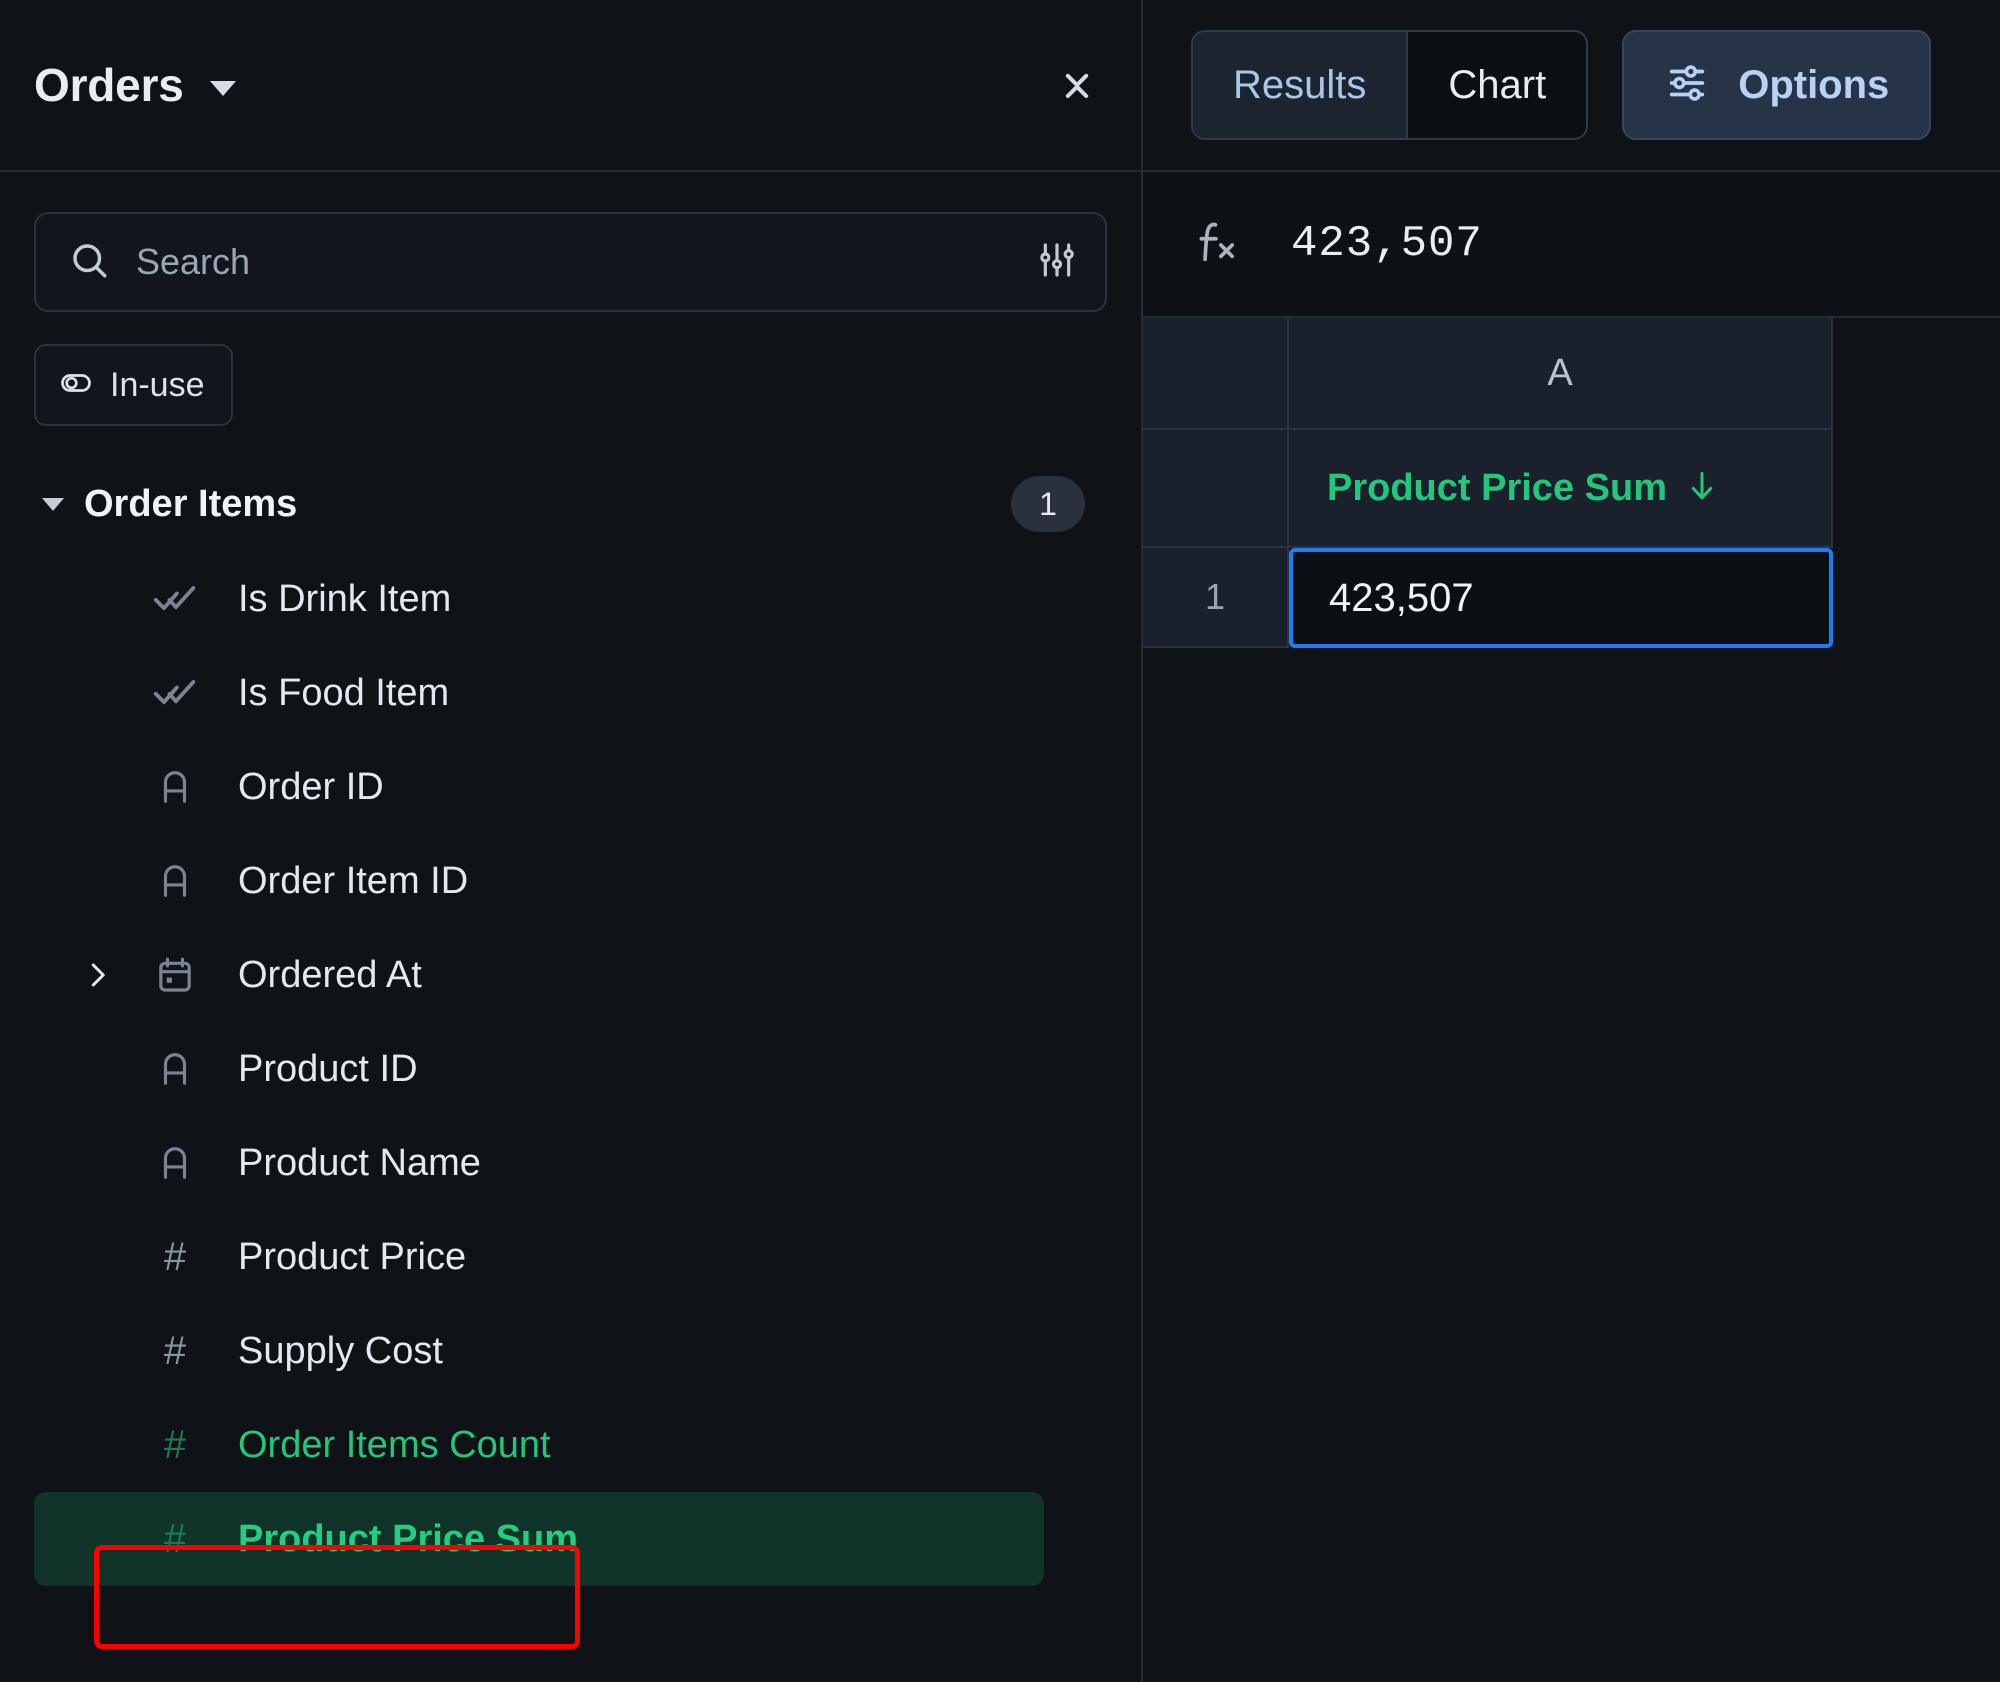  I want to click on field-row-supply-cost: # Supply Cost, so click(570, 1351).